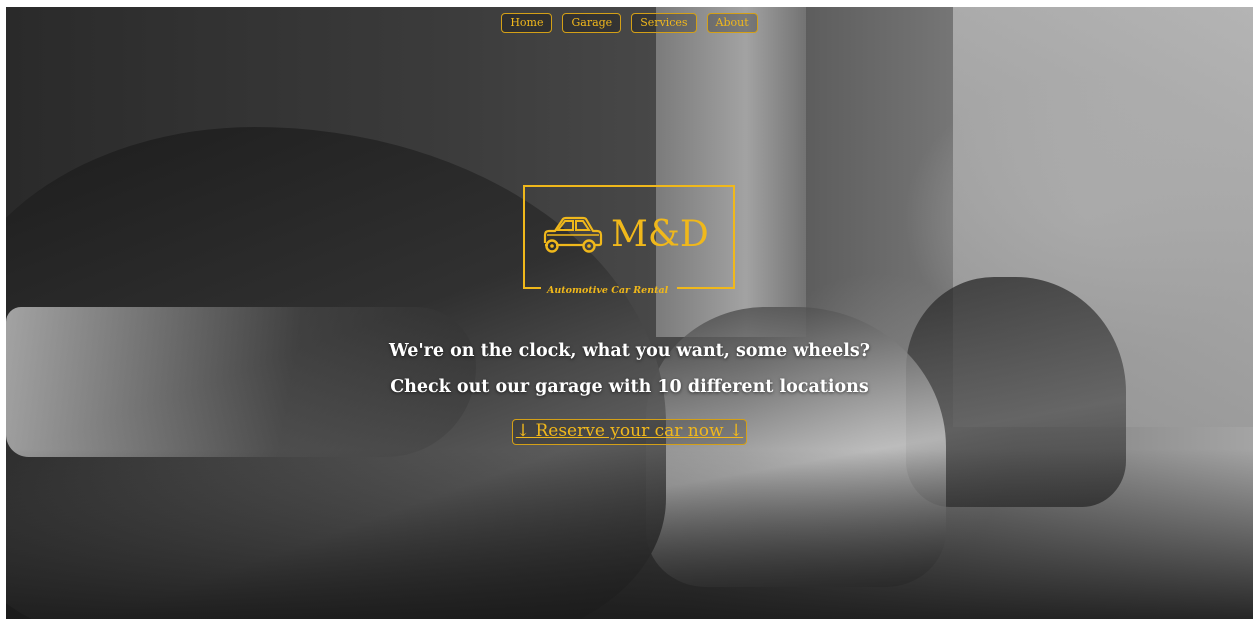  What do you see at coordinates (660, 234) in the screenshot?
I see `logo-name: M&D` at bounding box center [660, 234].